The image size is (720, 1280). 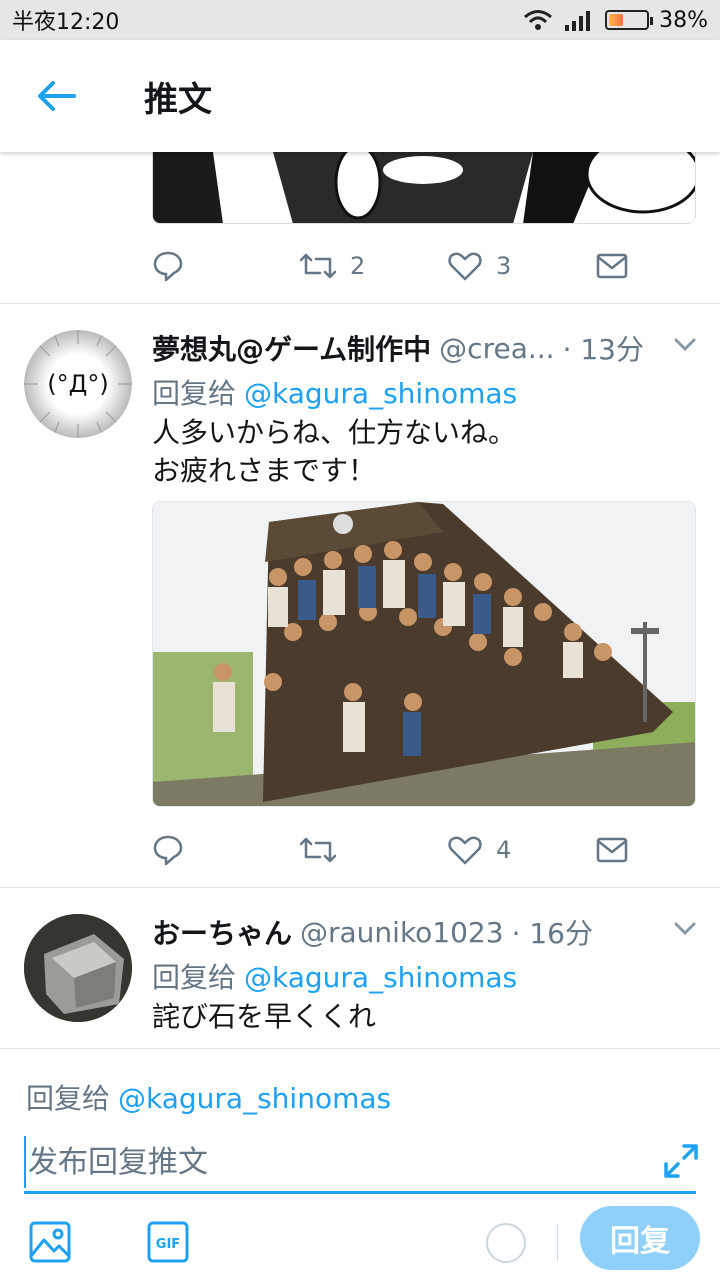 What do you see at coordinates (629, 20) in the screenshot?
I see `battery-icon` at bounding box center [629, 20].